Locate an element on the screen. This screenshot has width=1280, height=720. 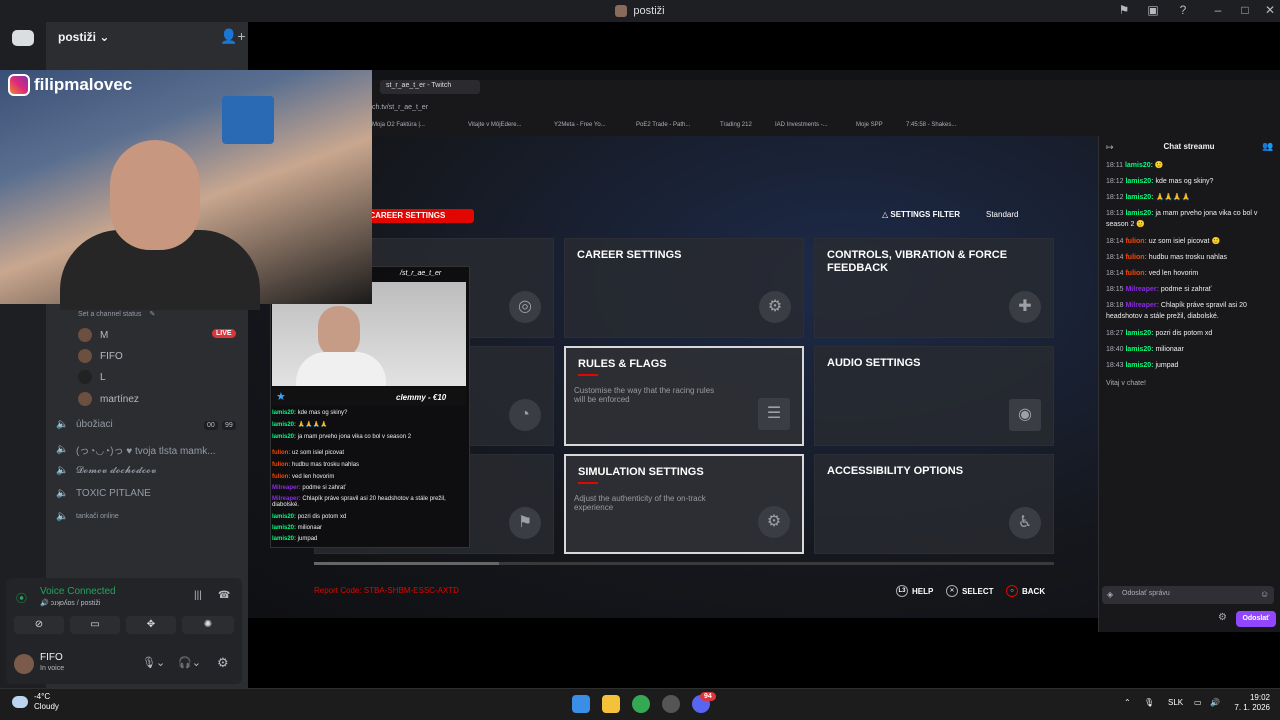
chat-line: fulion: ved len hovorim is located at coordinates (303, 477).